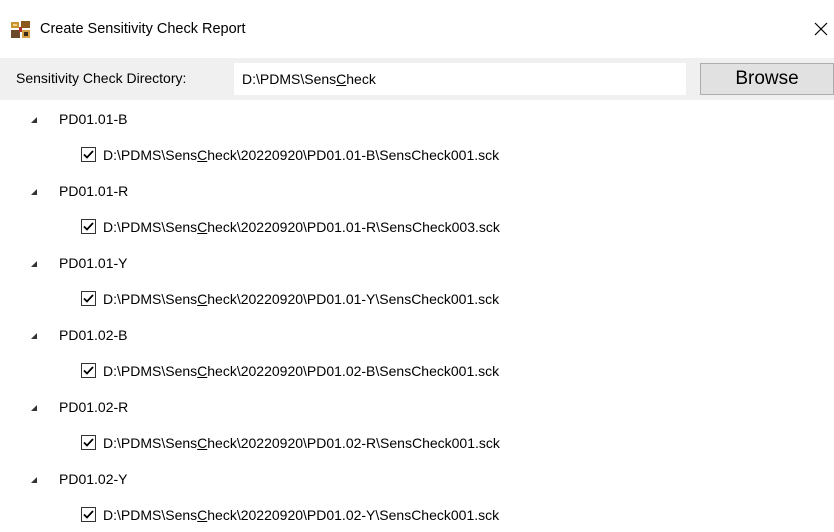  Describe the element at coordinates (143, 29) in the screenshot. I see `window-title: Create Sensitivity Check Report` at that location.